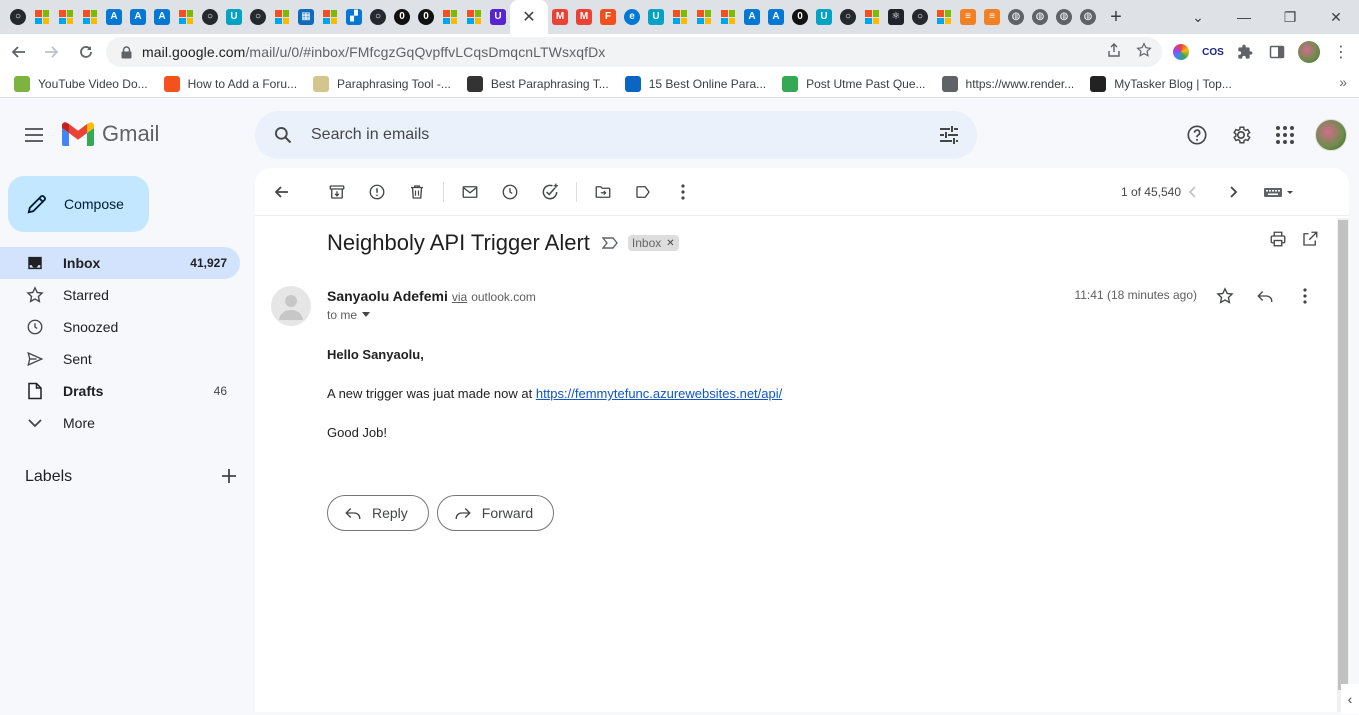  Describe the element at coordinates (1290, 17) in the screenshot. I see `restore-button: ❐` at that location.